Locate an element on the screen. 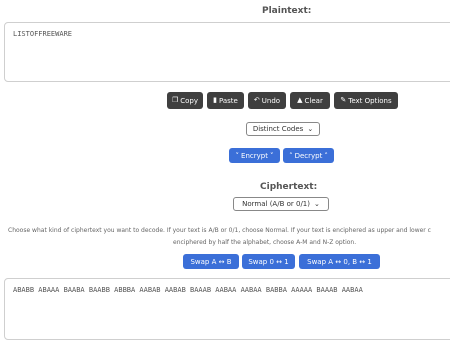  swap-ab-label: Swap A ↔ B is located at coordinates (211, 261).